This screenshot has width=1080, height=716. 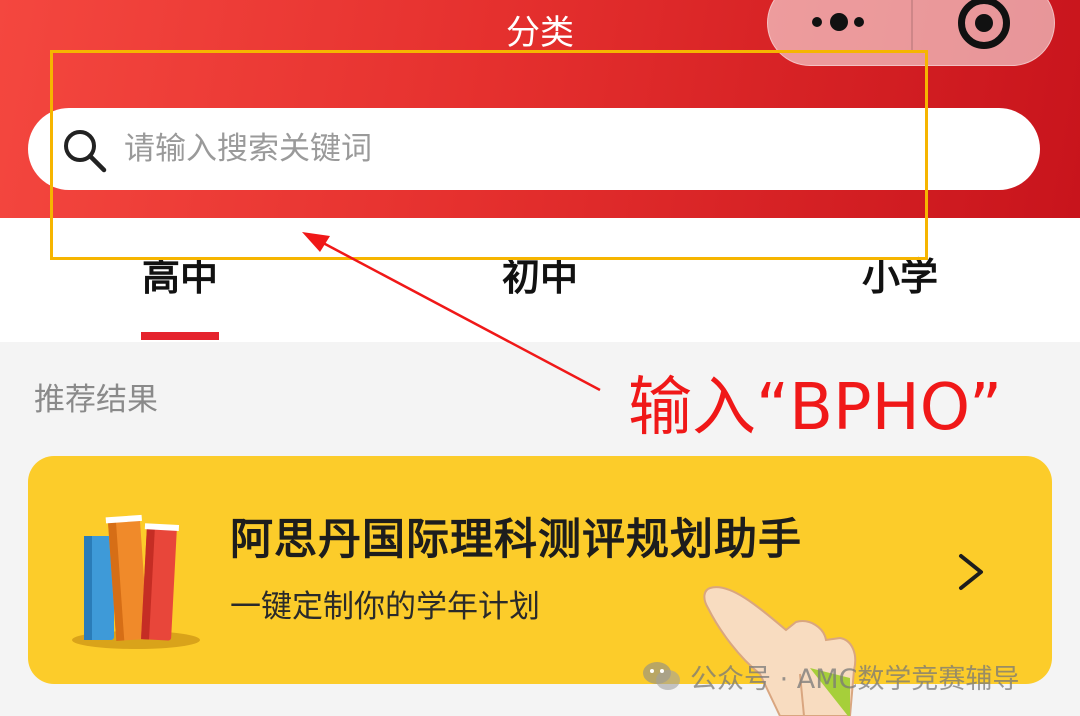 I want to click on wechat-icon, so click(x=661, y=676).